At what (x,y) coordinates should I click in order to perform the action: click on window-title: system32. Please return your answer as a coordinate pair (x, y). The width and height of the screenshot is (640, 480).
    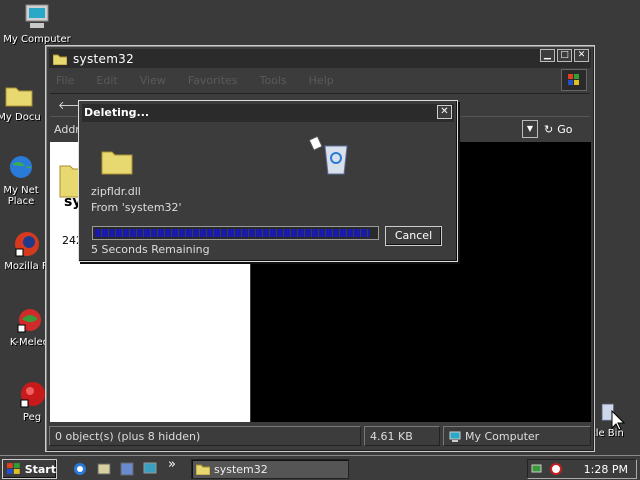
    Looking at the image, I should click on (104, 58).